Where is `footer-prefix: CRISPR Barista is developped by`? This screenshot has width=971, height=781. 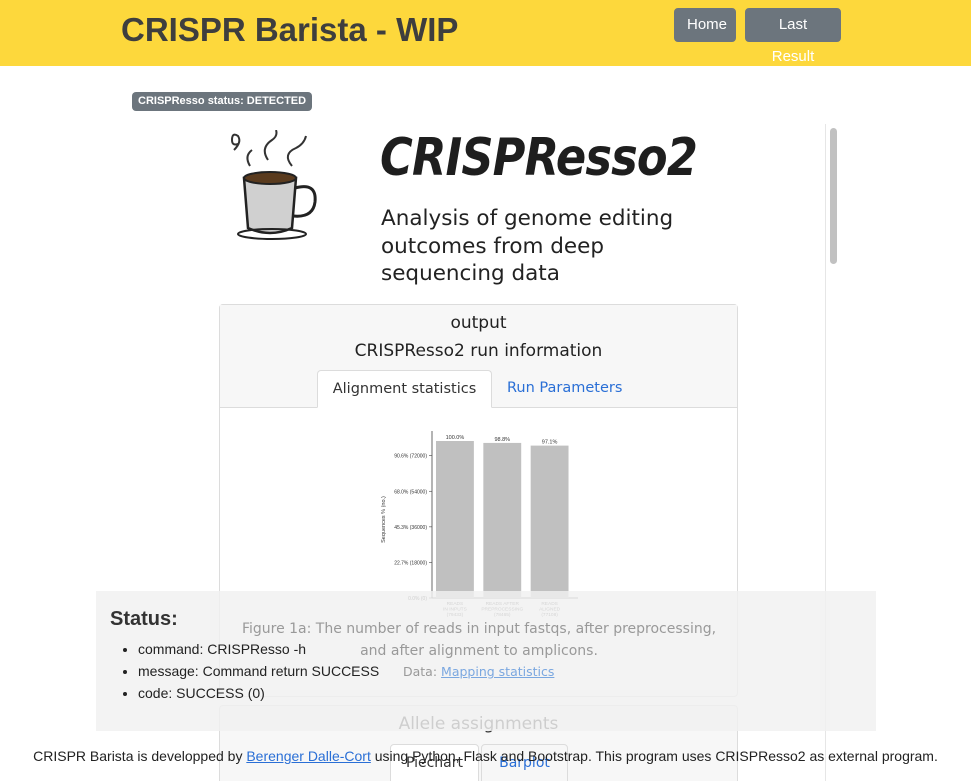
footer-prefix: CRISPR Barista is developped by is located at coordinates (138, 756).